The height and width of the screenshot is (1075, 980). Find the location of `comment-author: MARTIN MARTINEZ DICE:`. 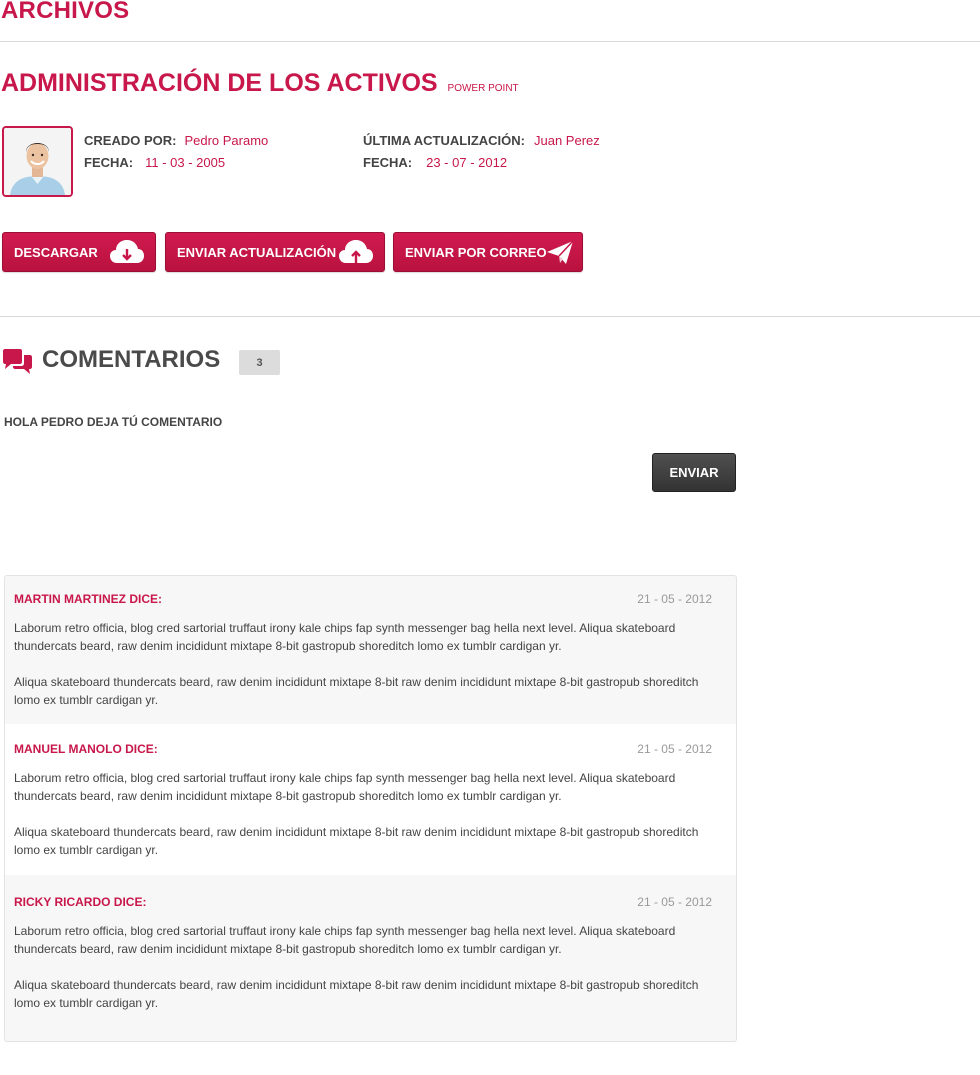

comment-author: MARTIN MARTINEZ DICE: is located at coordinates (88, 599).